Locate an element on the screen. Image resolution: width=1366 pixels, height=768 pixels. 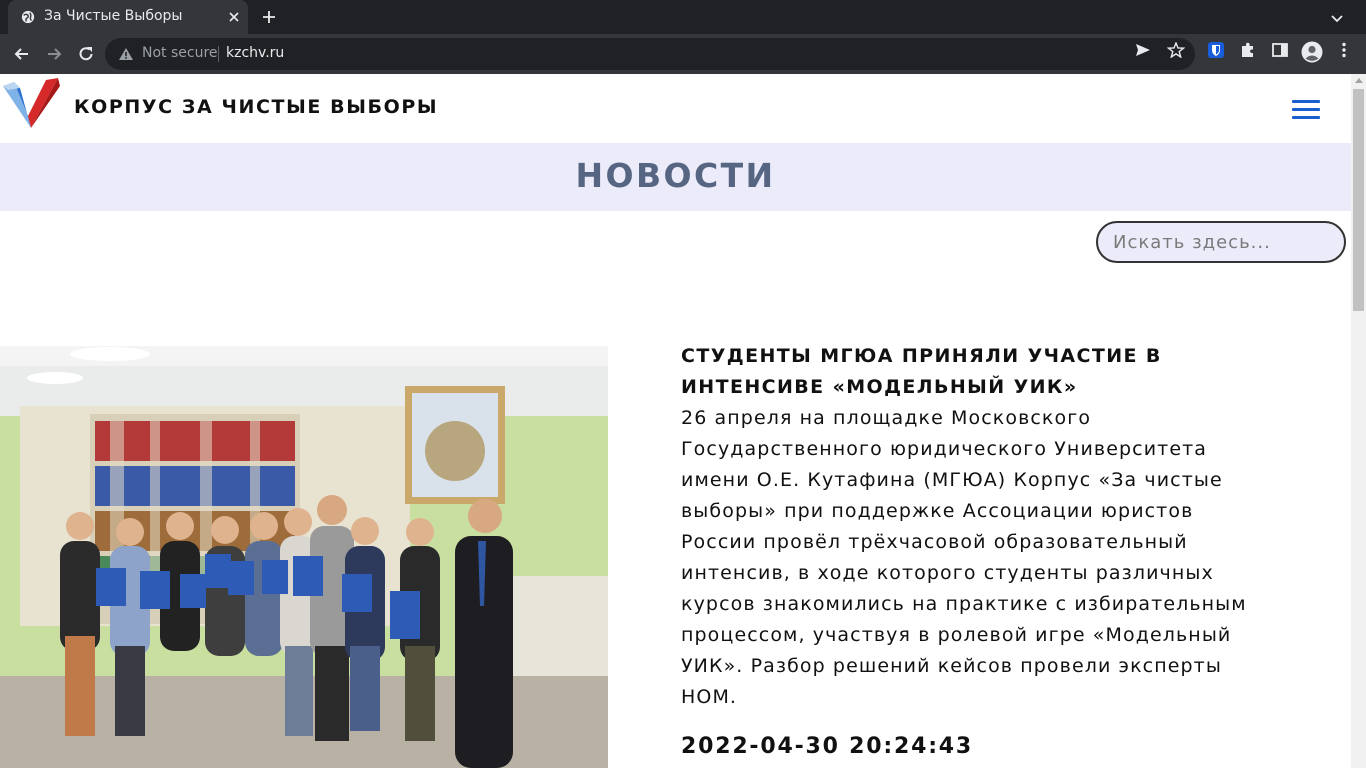
security-status: Not secure is located at coordinates (180, 53).